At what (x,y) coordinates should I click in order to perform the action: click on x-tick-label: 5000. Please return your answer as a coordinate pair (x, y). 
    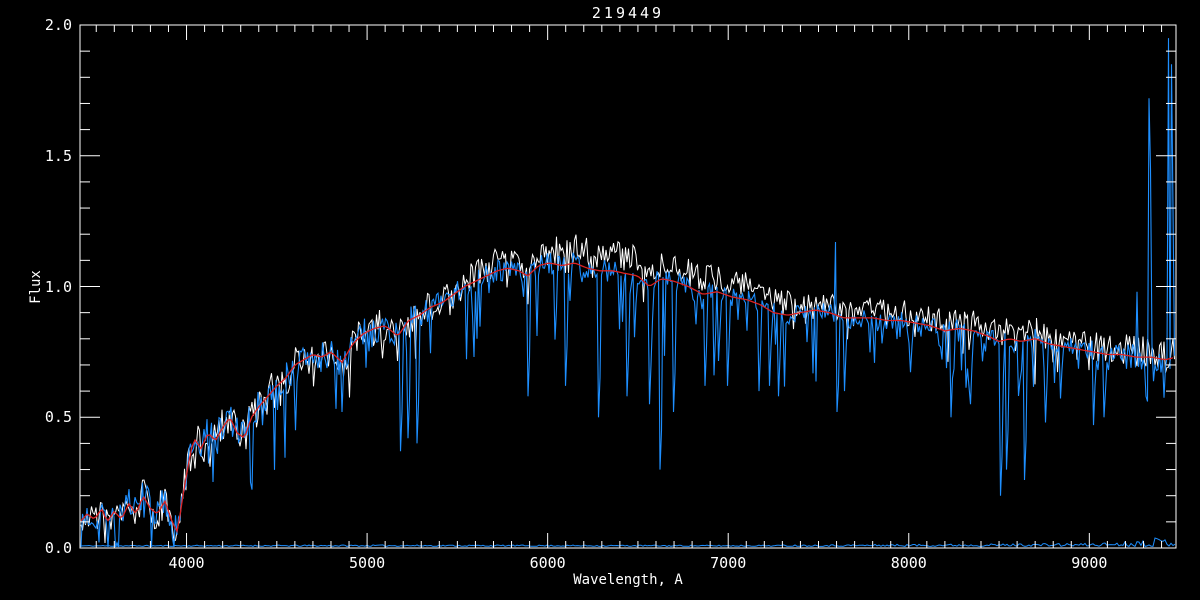
    Looking at the image, I should click on (367, 563).